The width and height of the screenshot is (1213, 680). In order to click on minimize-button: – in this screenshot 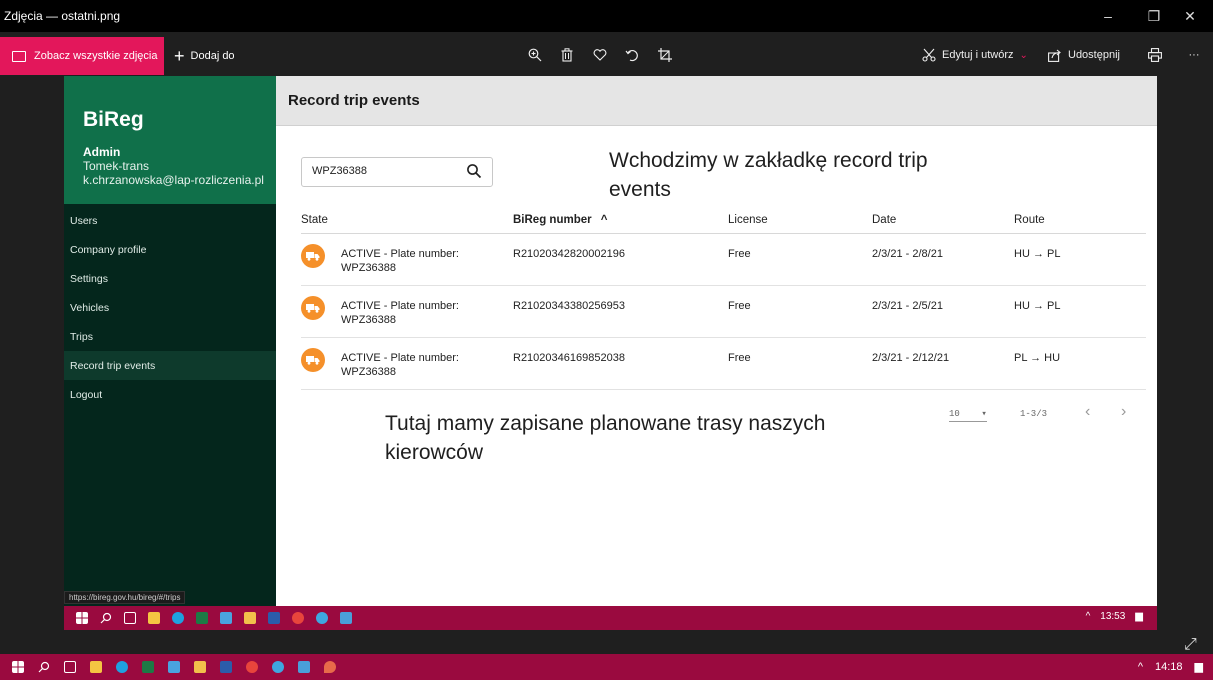, I will do `click(1108, 16)`.